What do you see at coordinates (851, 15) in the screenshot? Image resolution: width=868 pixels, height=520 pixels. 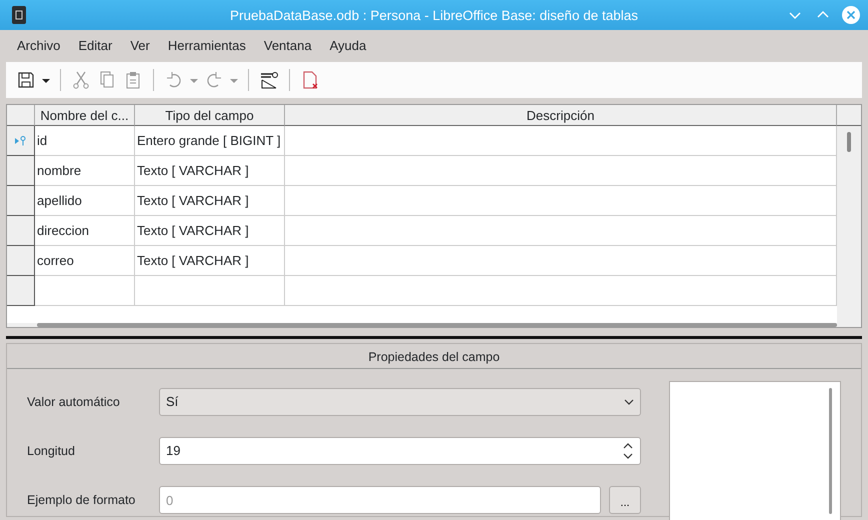 I see `close-icon` at bounding box center [851, 15].